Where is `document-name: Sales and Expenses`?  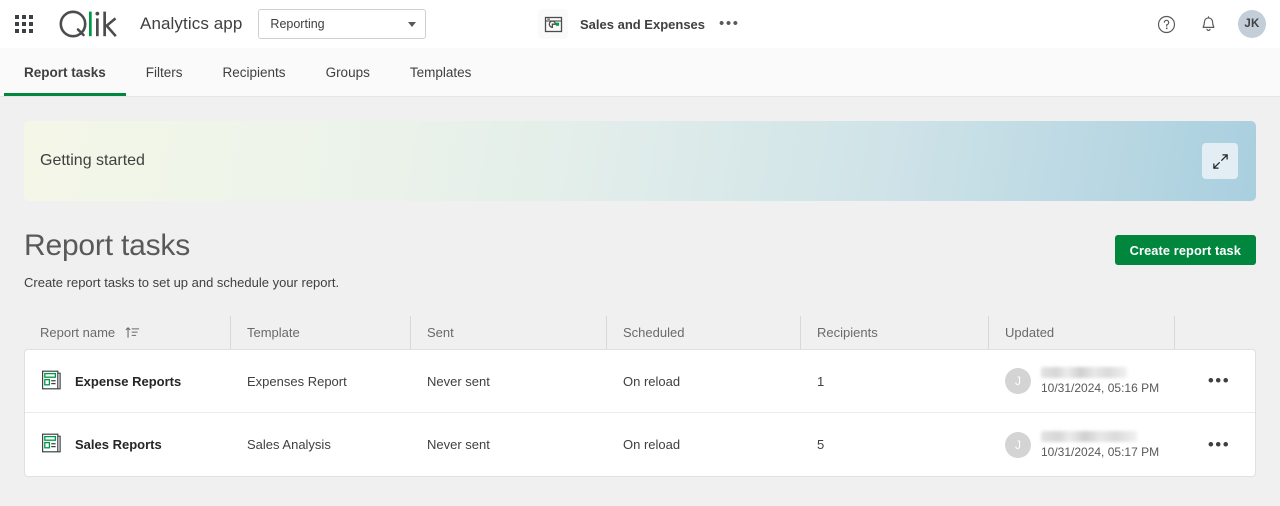 document-name: Sales and Expenses is located at coordinates (642, 24).